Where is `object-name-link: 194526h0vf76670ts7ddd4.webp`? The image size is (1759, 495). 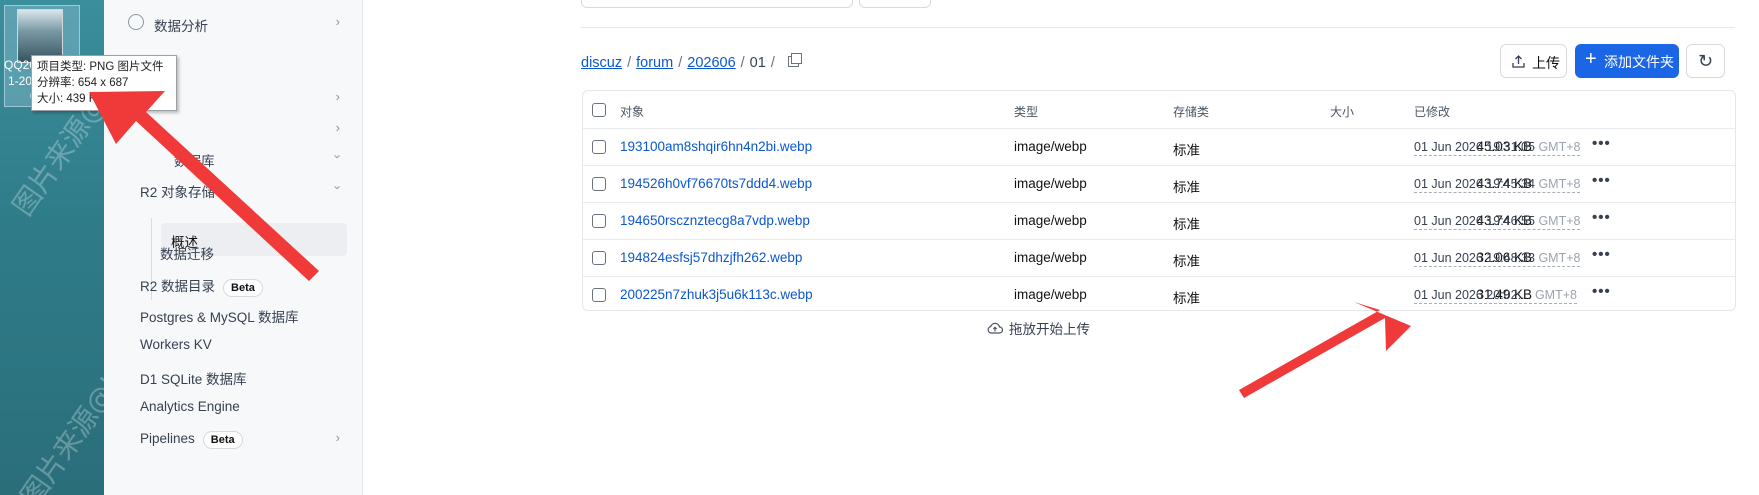
object-name-link: 194526h0vf76670ts7ddd4.webp is located at coordinates (716, 183).